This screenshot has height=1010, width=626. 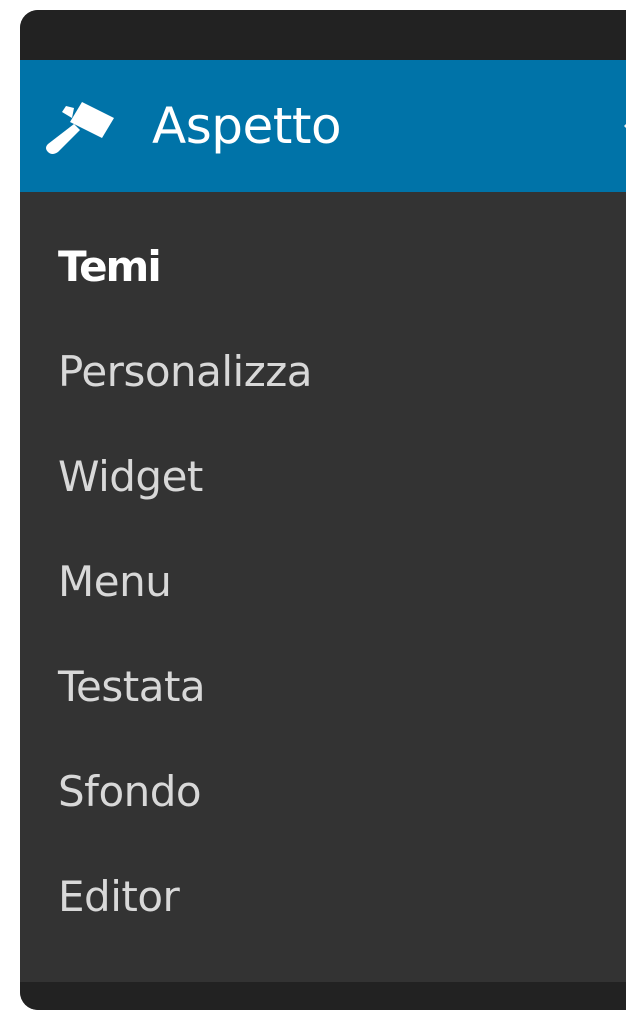 I want to click on menu-item-aspetto: Aspetto, so click(x=323, y=126).